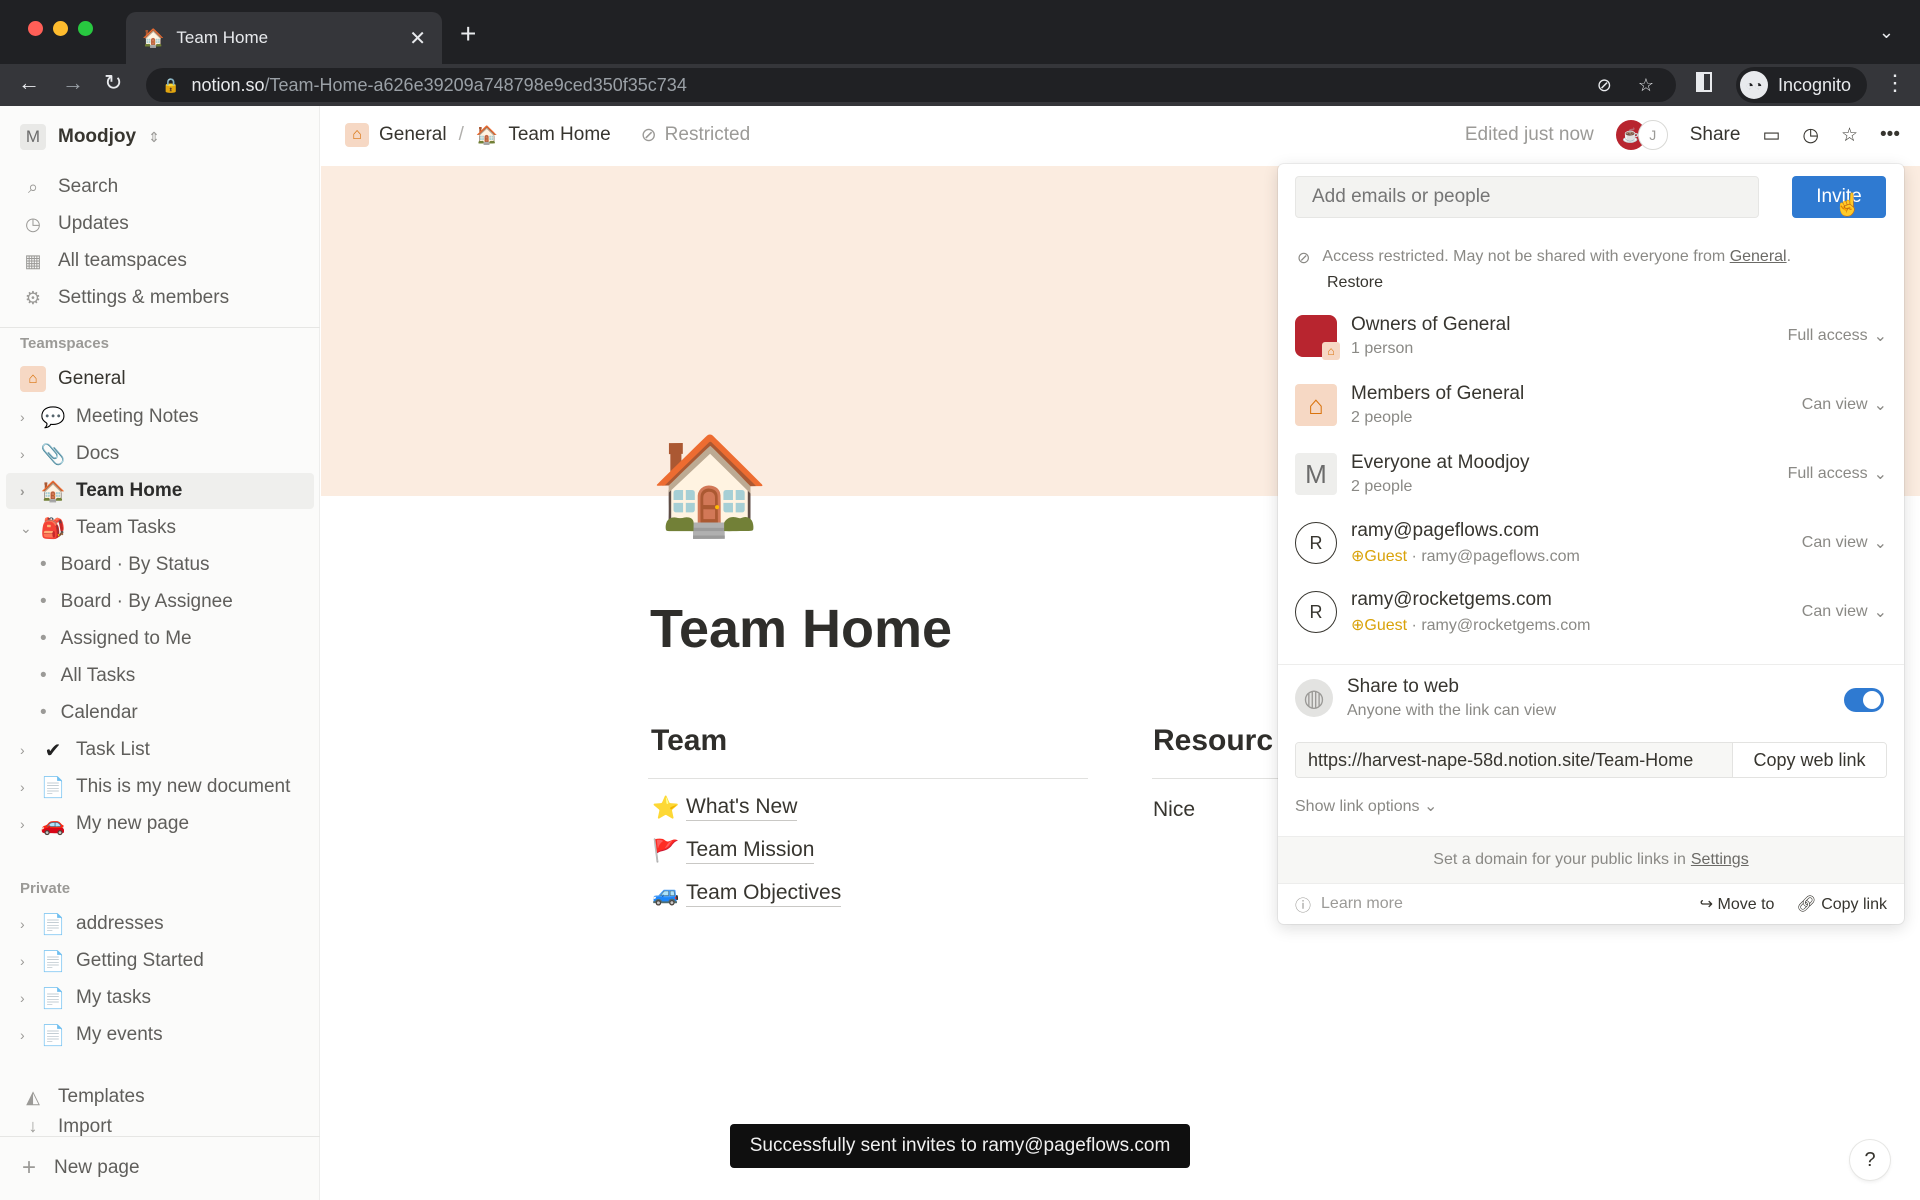 This screenshot has width=1920, height=1200. I want to click on plus-icon: +, so click(28, 1167).